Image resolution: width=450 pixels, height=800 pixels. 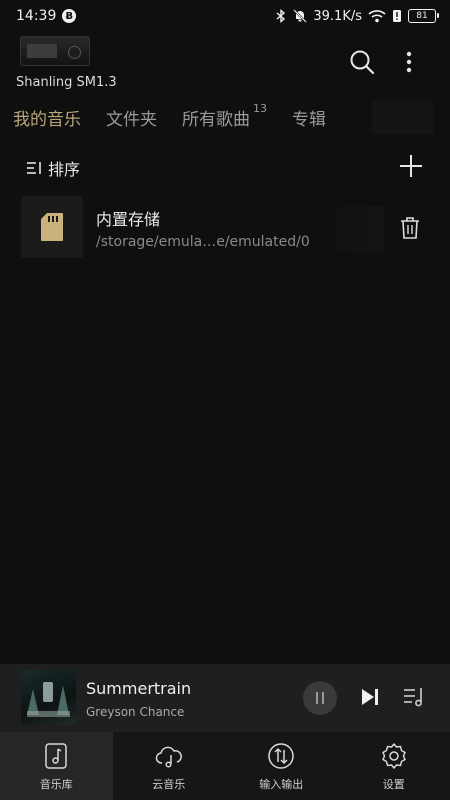 I want to click on cloud-music-icon, so click(x=168, y=757).